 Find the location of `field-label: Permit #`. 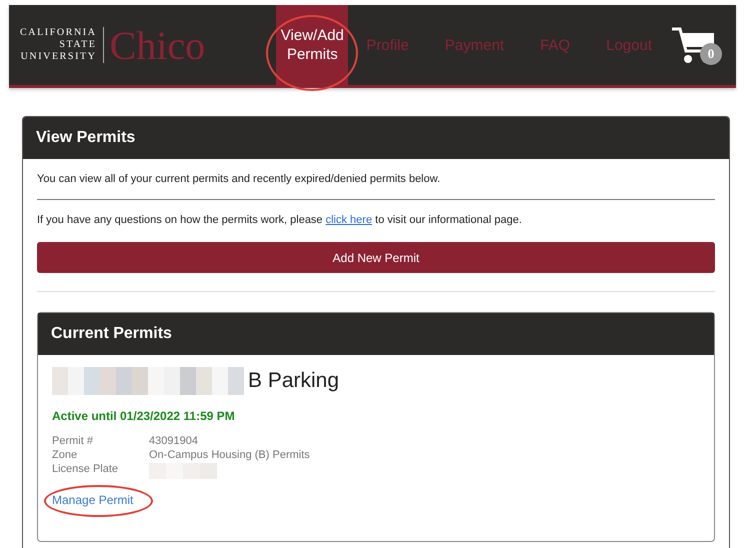

field-label: Permit # is located at coordinates (73, 441).